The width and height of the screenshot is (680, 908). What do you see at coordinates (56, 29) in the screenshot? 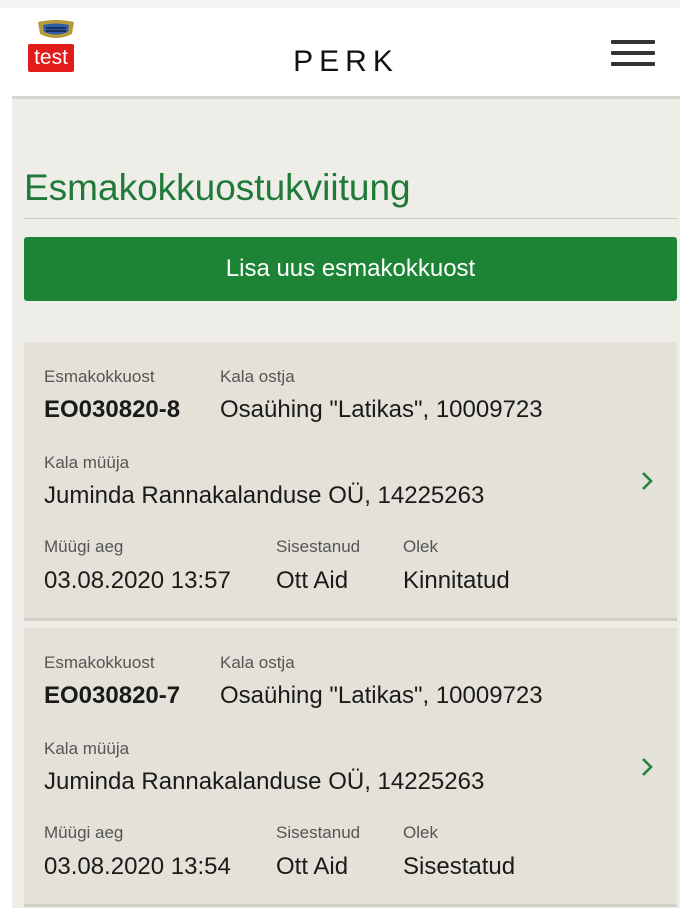
I see `coat-of-arms-icon` at bounding box center [56, 29].